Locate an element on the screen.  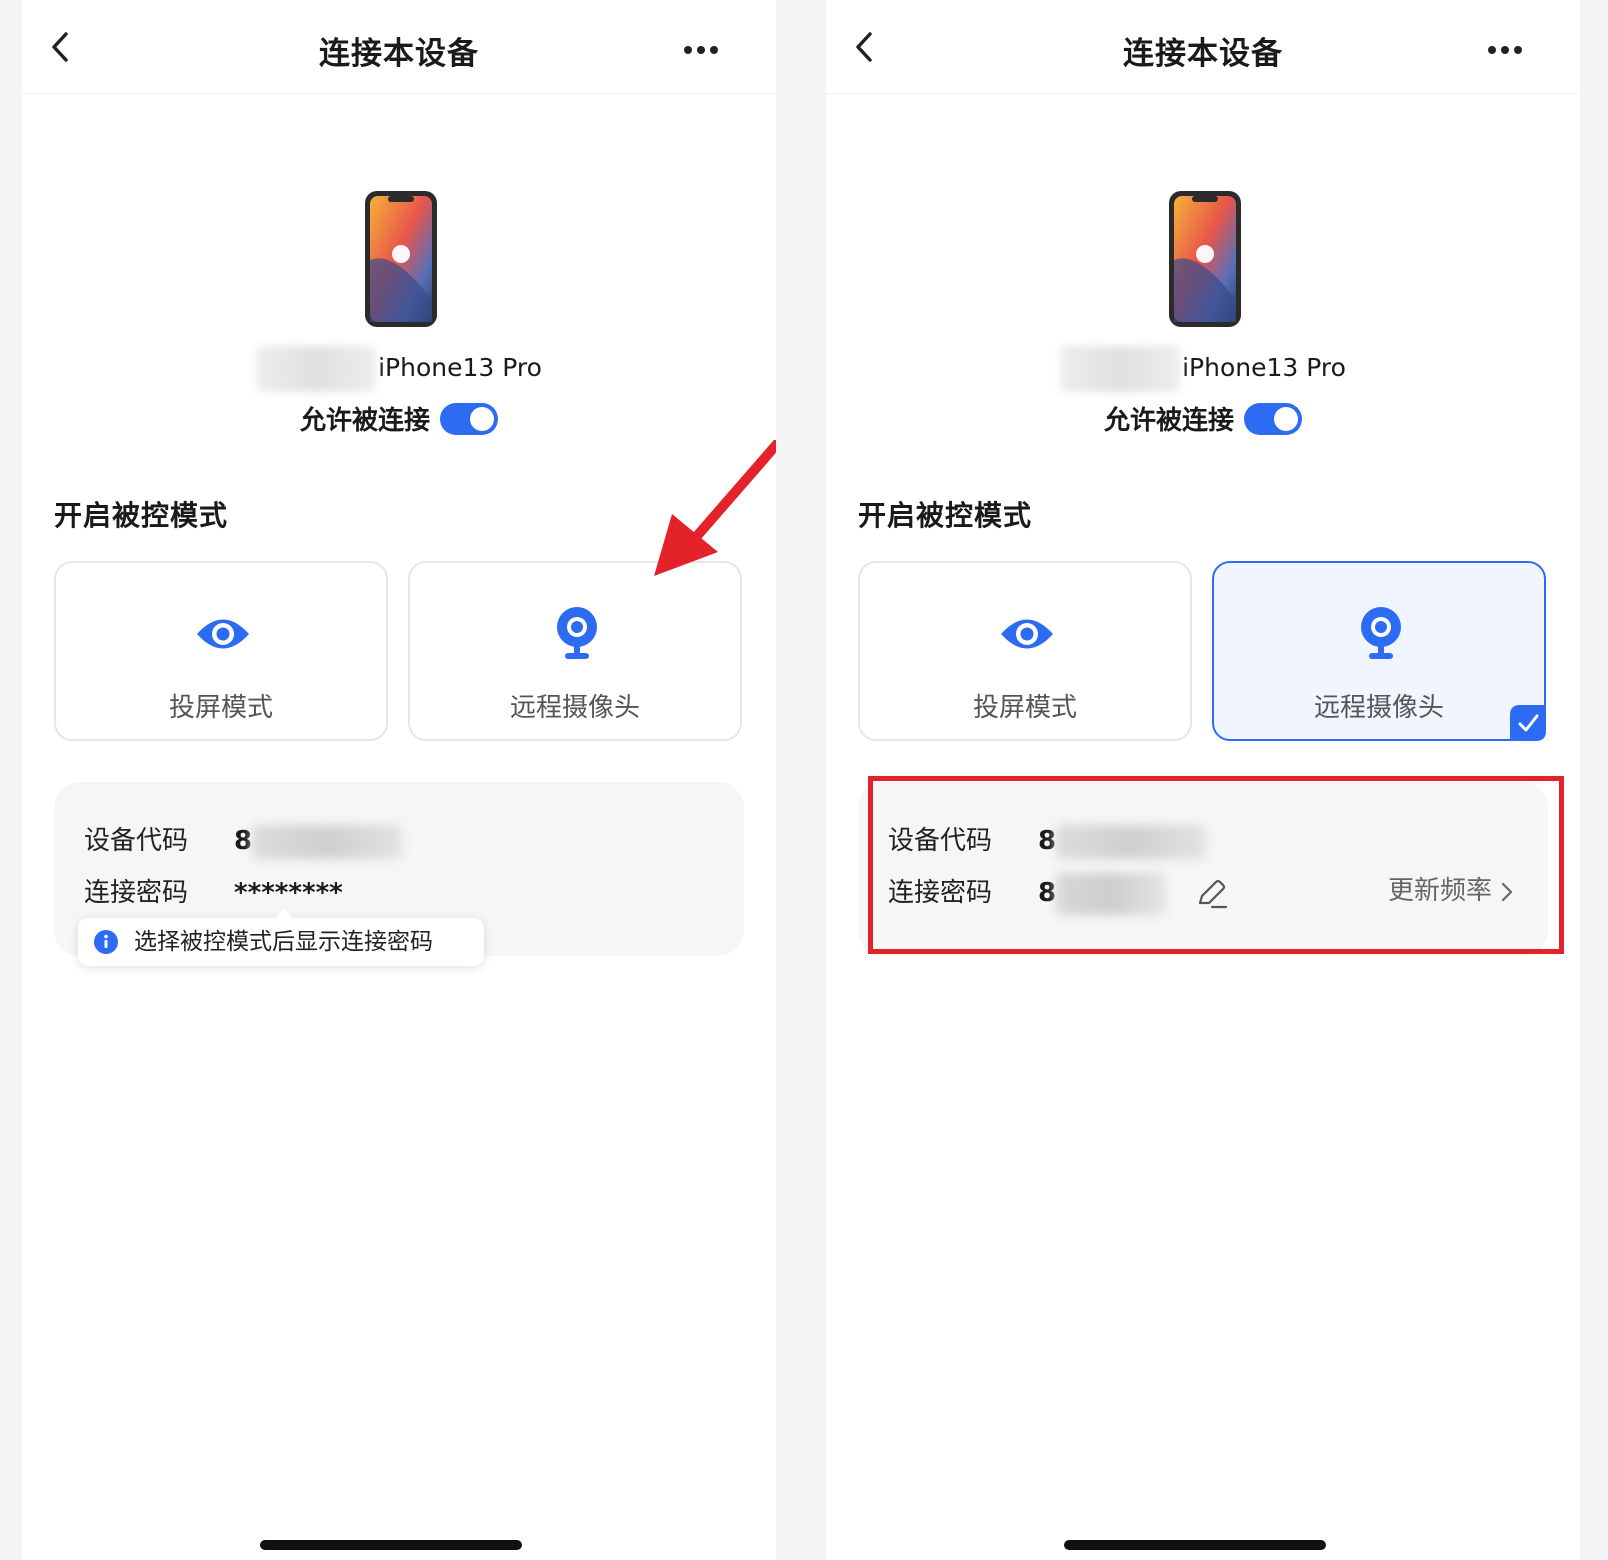
password-value: ******** is located at coordinates (288, 893).